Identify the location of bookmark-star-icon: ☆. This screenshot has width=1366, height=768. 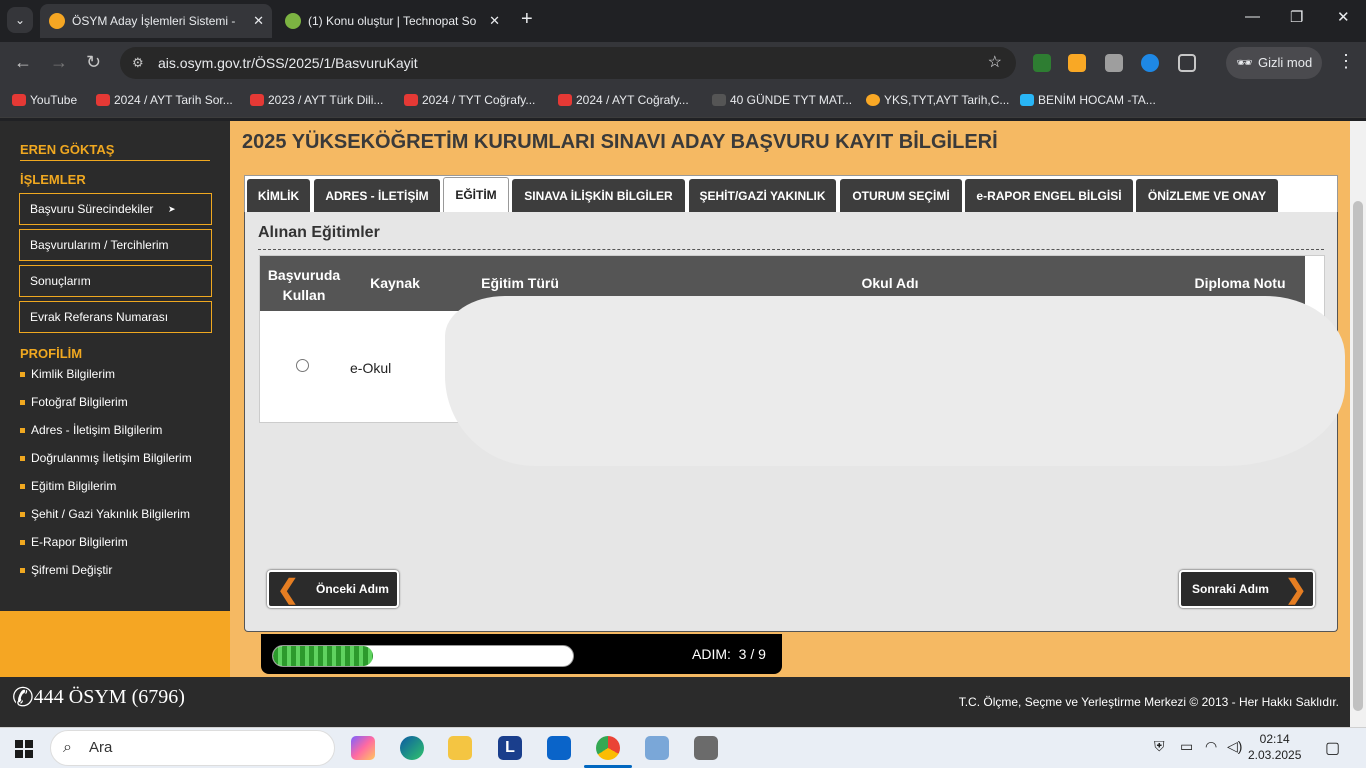
(995, 63).